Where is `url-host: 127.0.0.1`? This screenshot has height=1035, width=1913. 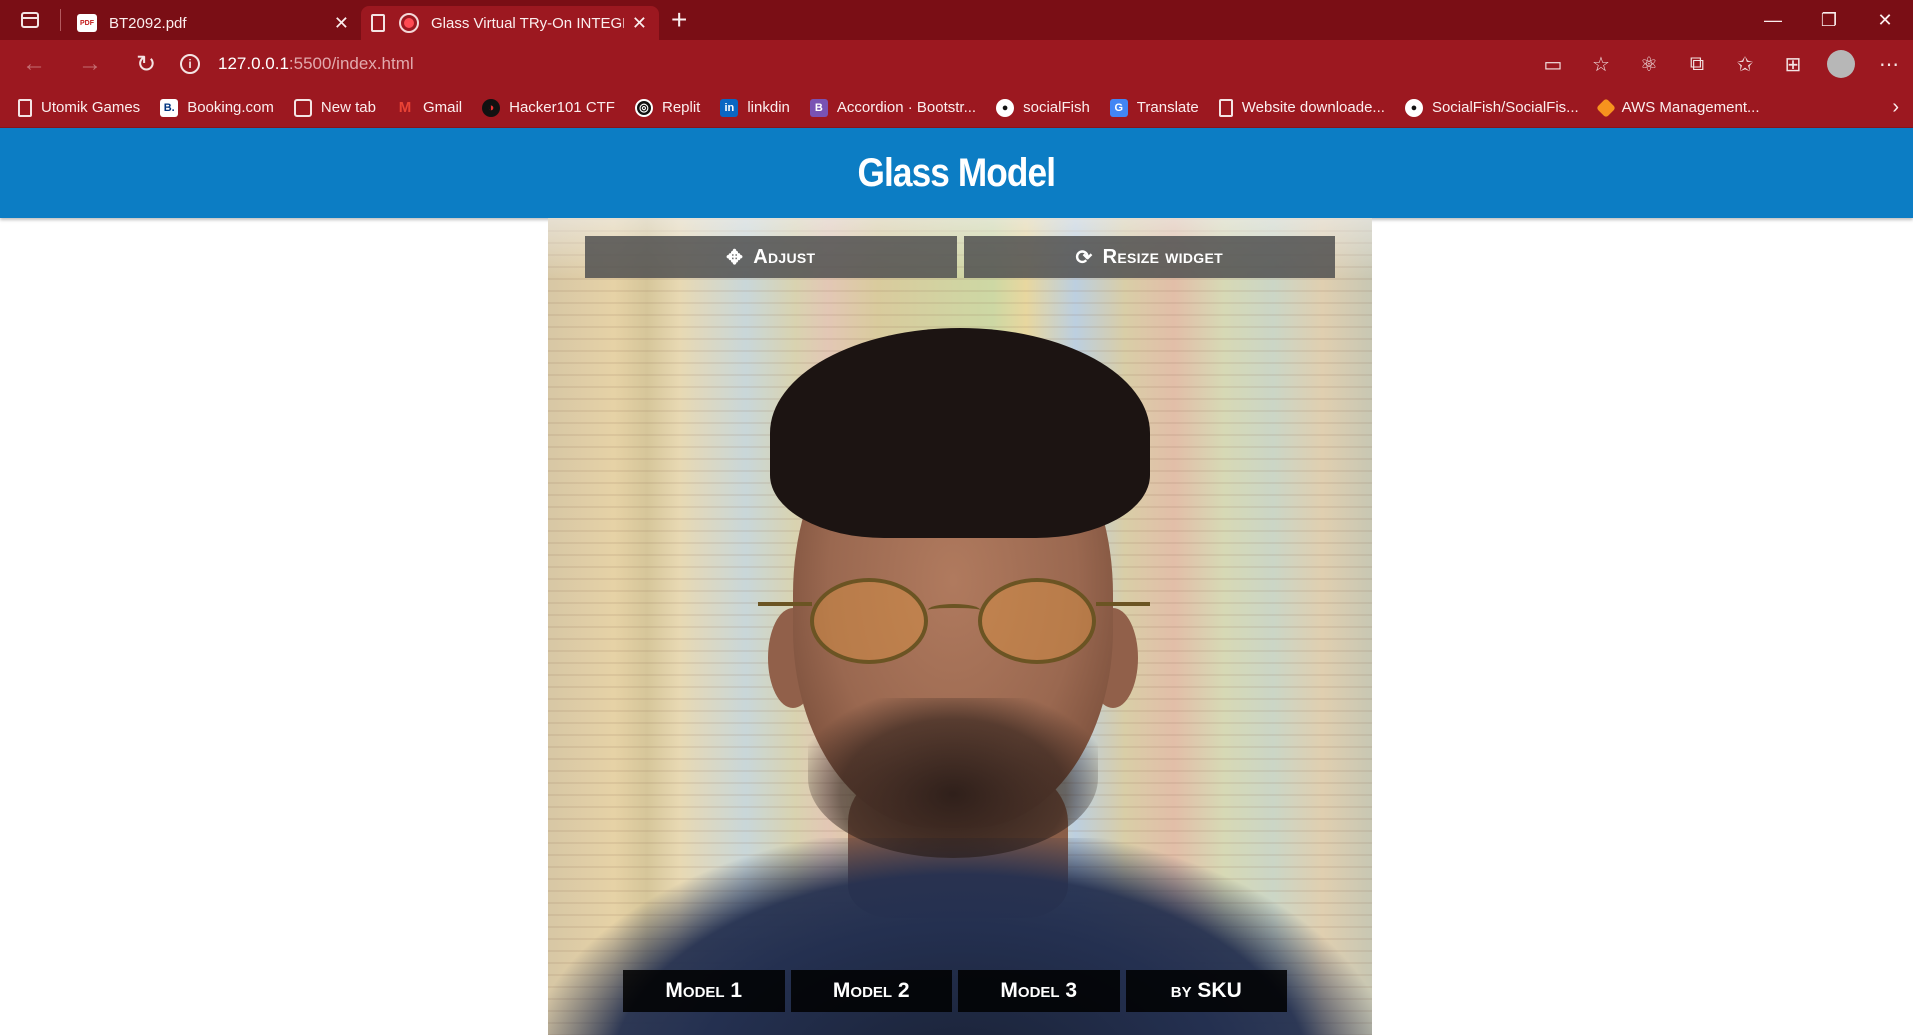
url-host: 127.0.0.1 is located at coordinates (253, 63).